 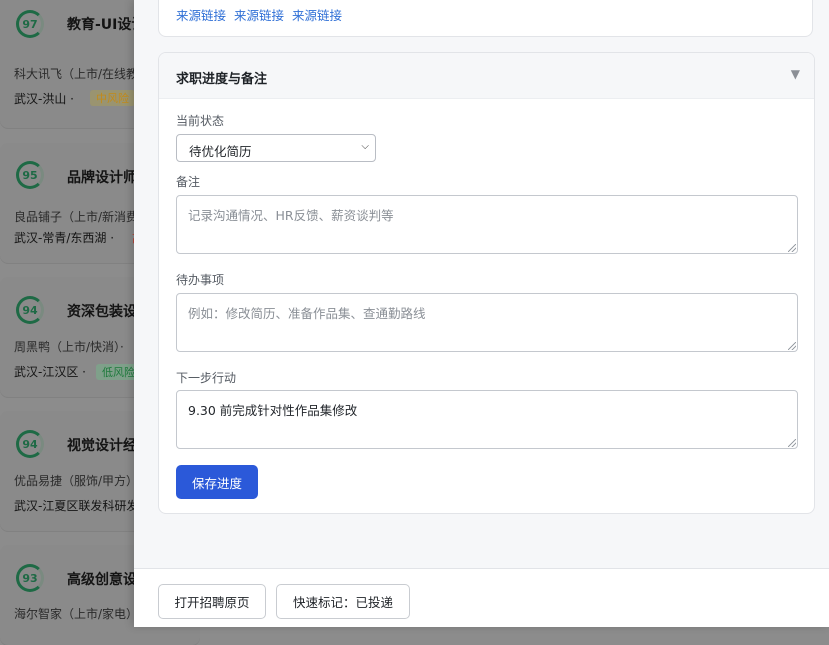 What do you see at coordinates (76, 74) in the screenshot?
I see `company-info: 科大讯飞（上市/在线教` at bounding box center [76, 74].